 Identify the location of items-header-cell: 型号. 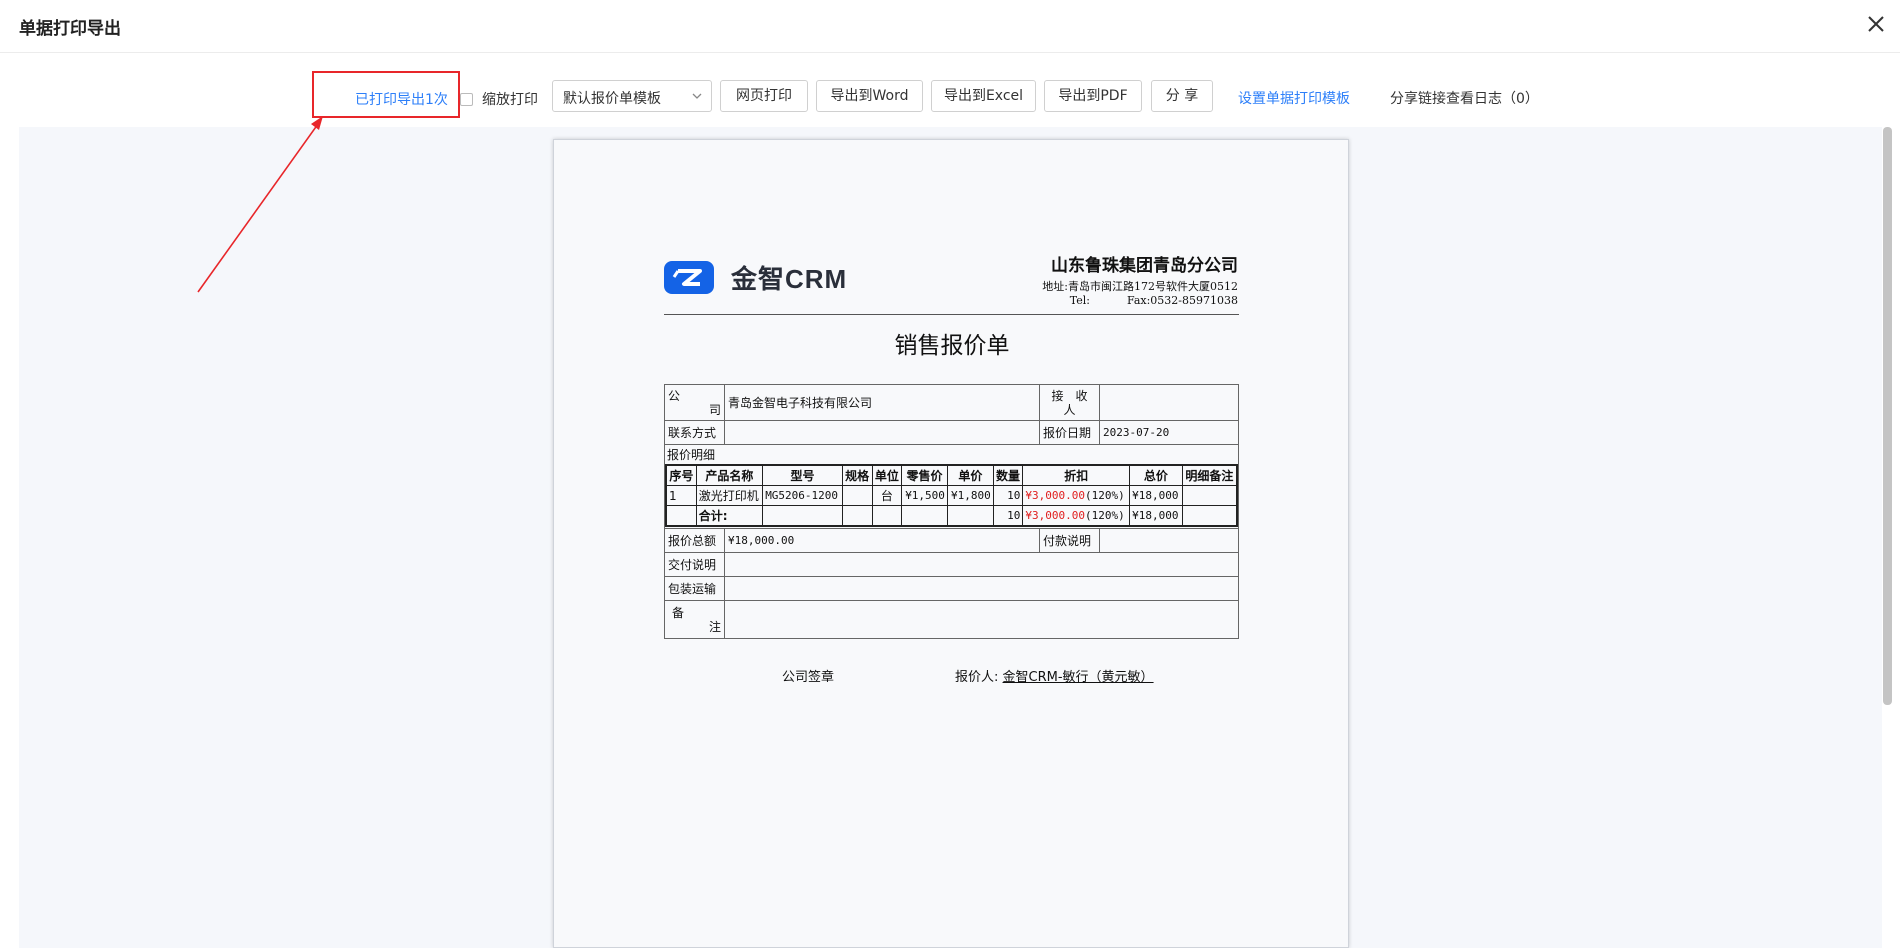
(802, 475).